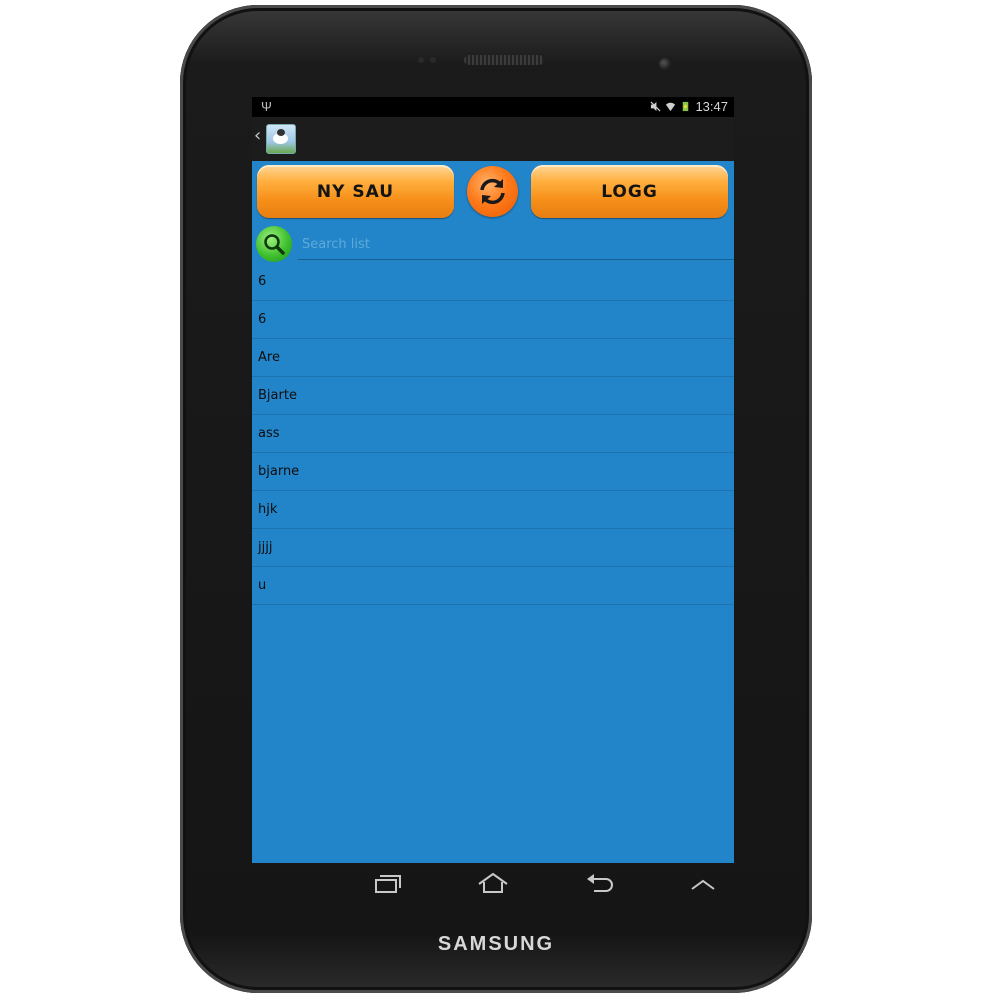 The width and height of the screenshot is (1000, 1000). I want to click on menu-up-icon, so click(703, 884).